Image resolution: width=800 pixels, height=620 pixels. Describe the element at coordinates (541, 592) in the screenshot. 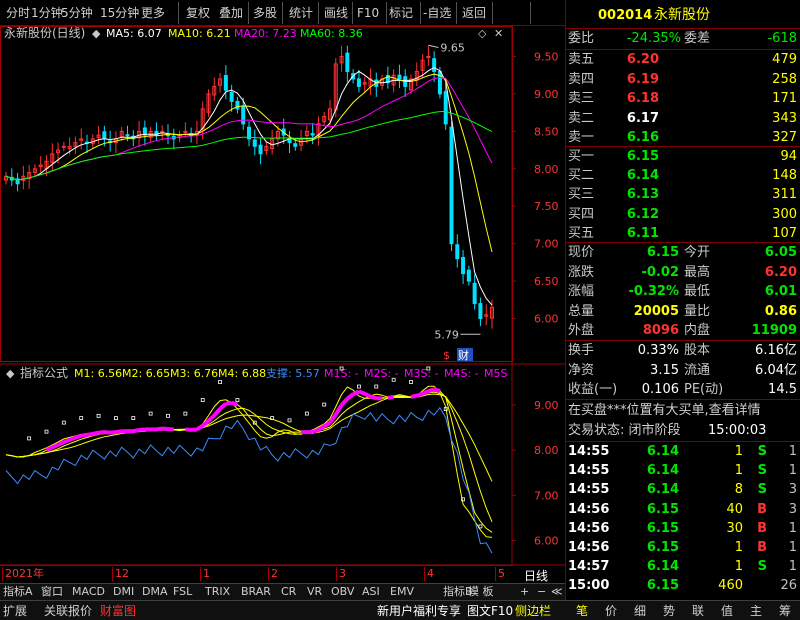

I see `indicator-tab-16: −` at that location.